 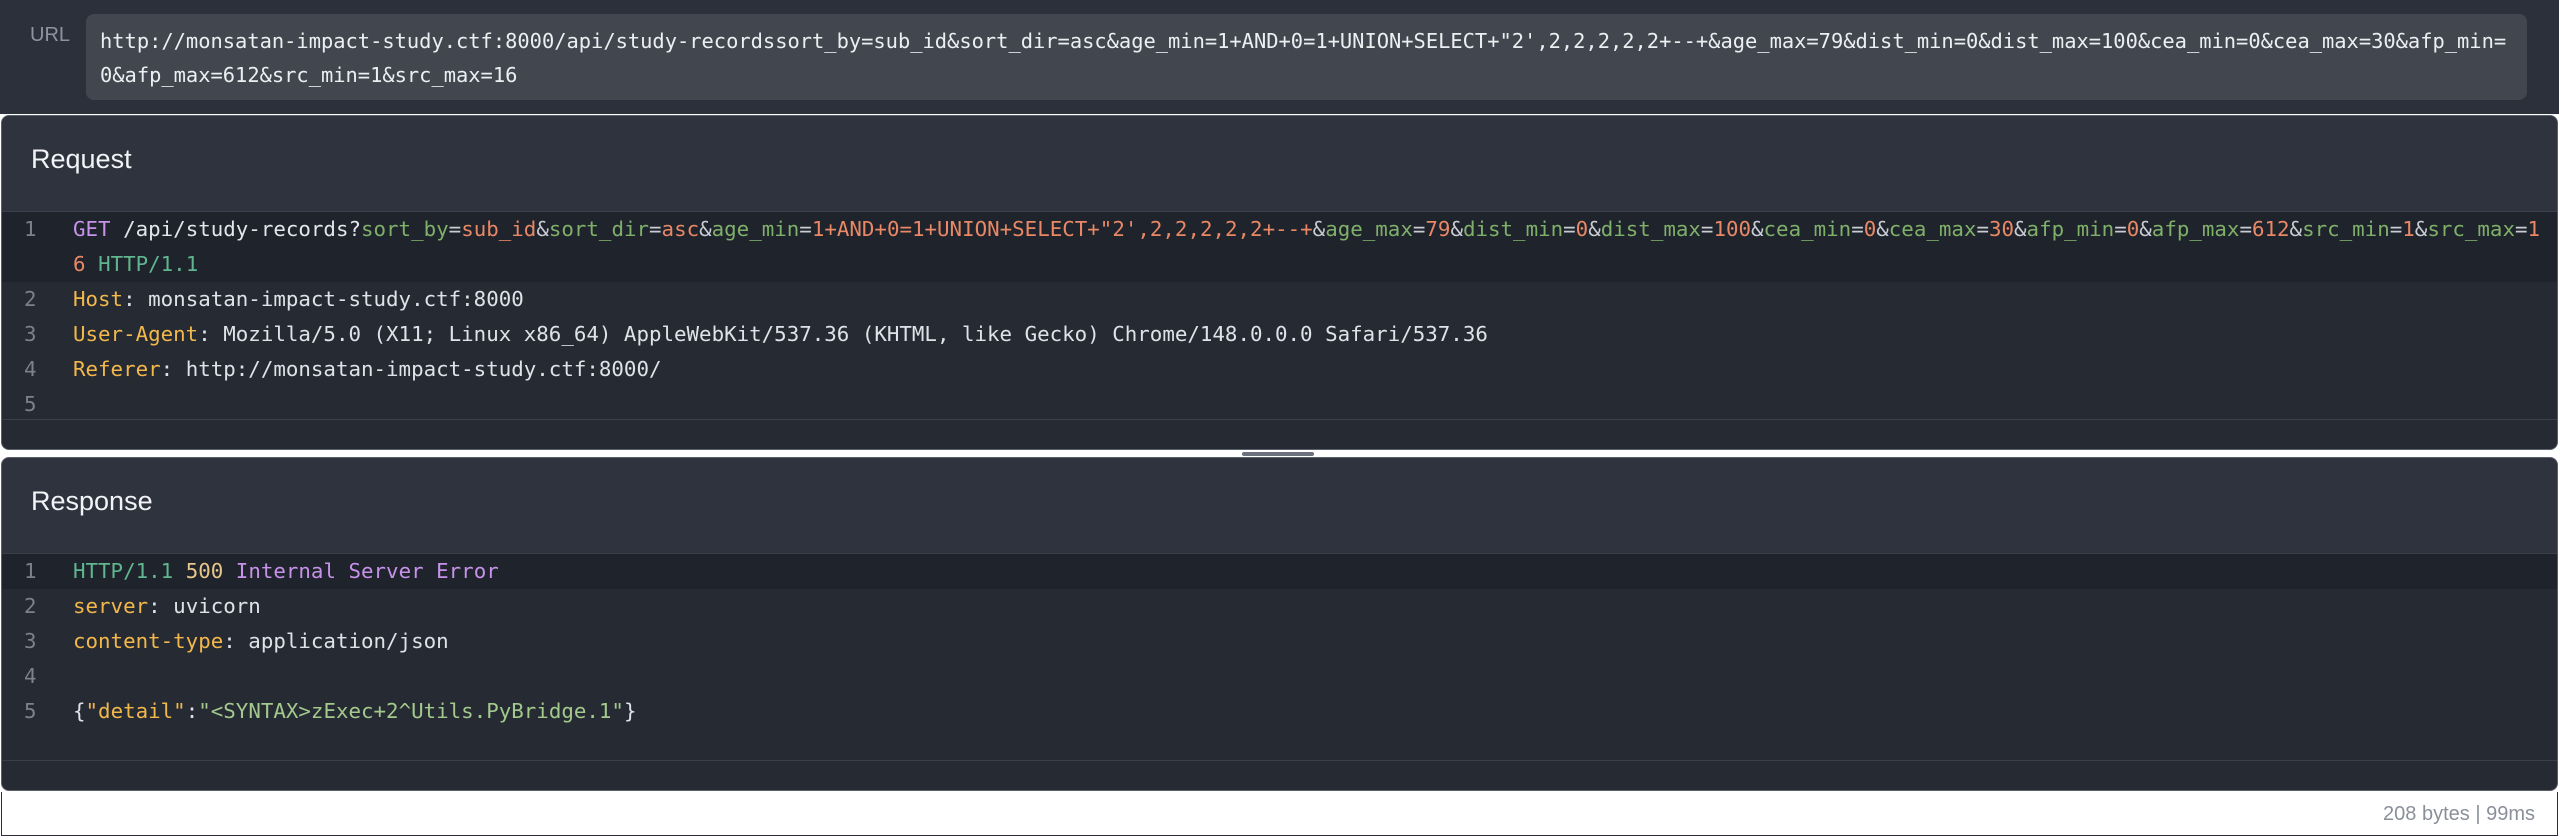 What do you see at coordinates (2471, 229) in the screenshot?
I see `param-key: src_max` at bounding box center [2471, 229].